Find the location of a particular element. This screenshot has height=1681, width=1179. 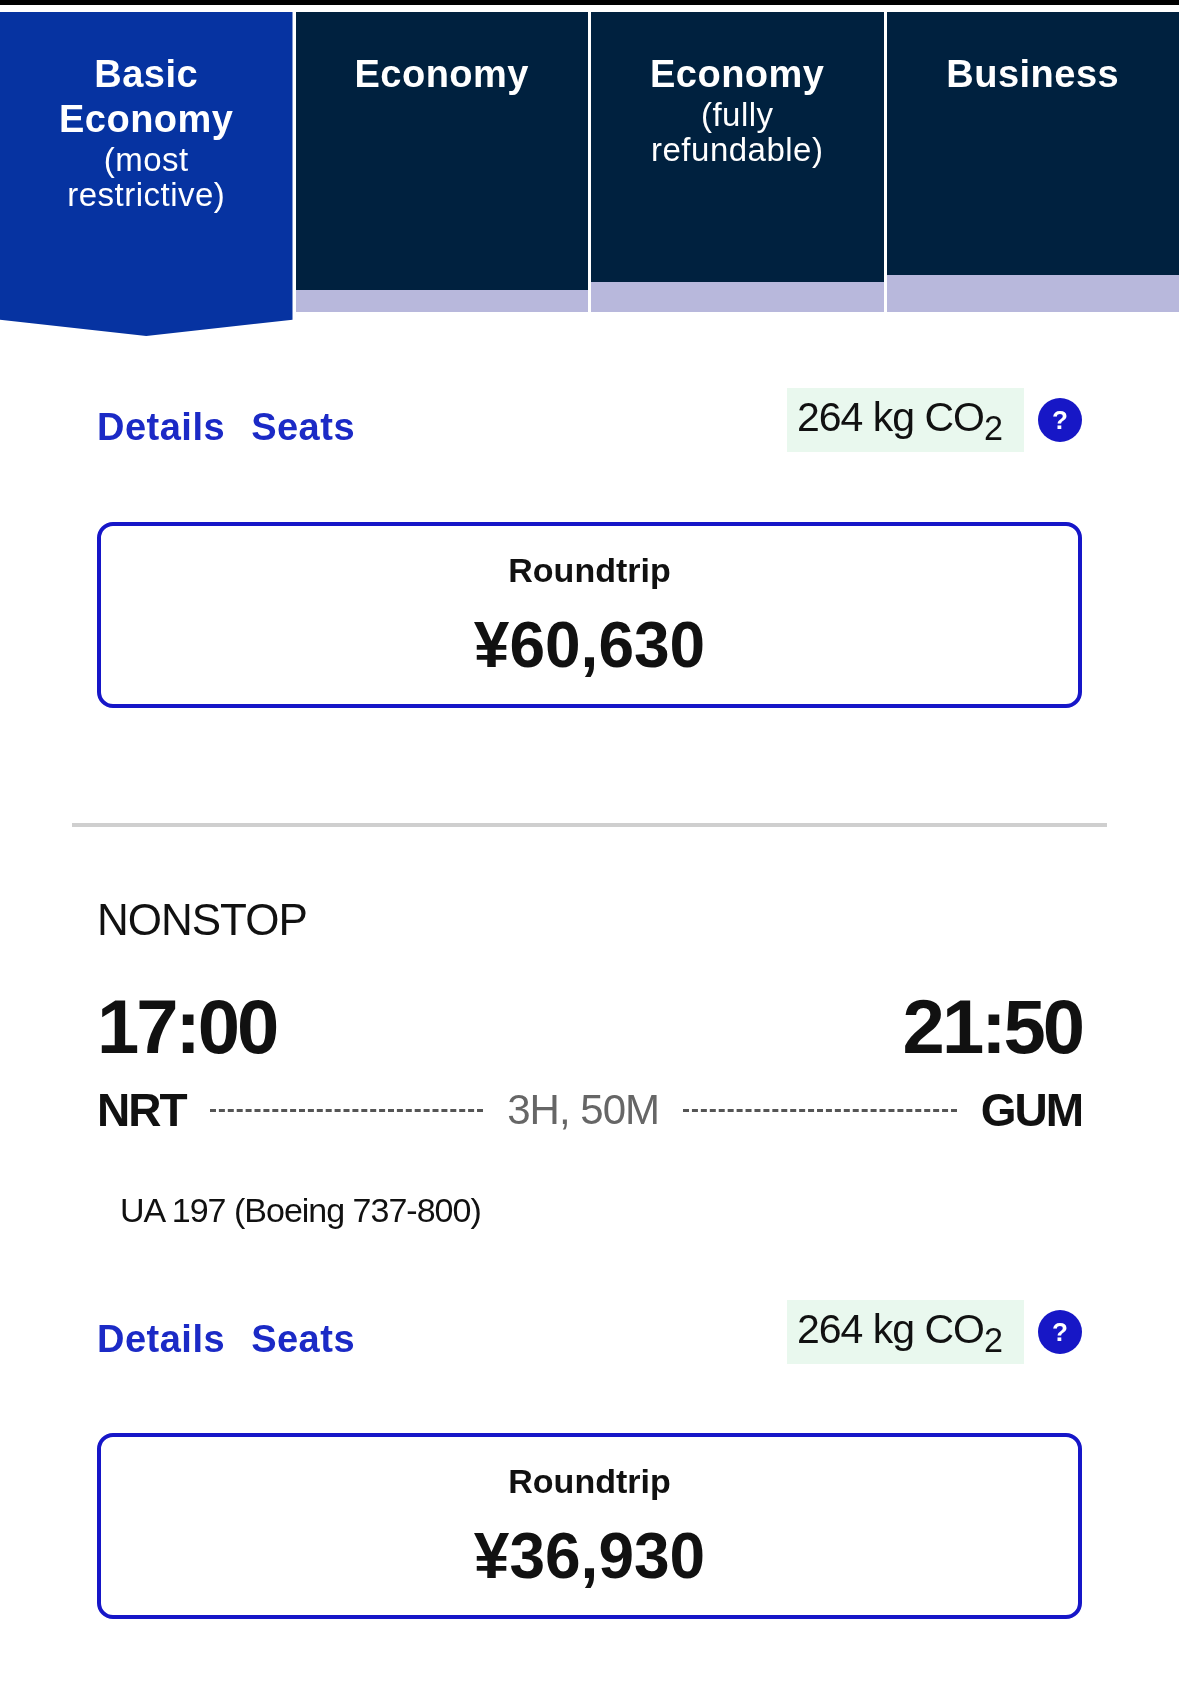

duration-label: 3H, 50M is located at coordinates (583, 1110).